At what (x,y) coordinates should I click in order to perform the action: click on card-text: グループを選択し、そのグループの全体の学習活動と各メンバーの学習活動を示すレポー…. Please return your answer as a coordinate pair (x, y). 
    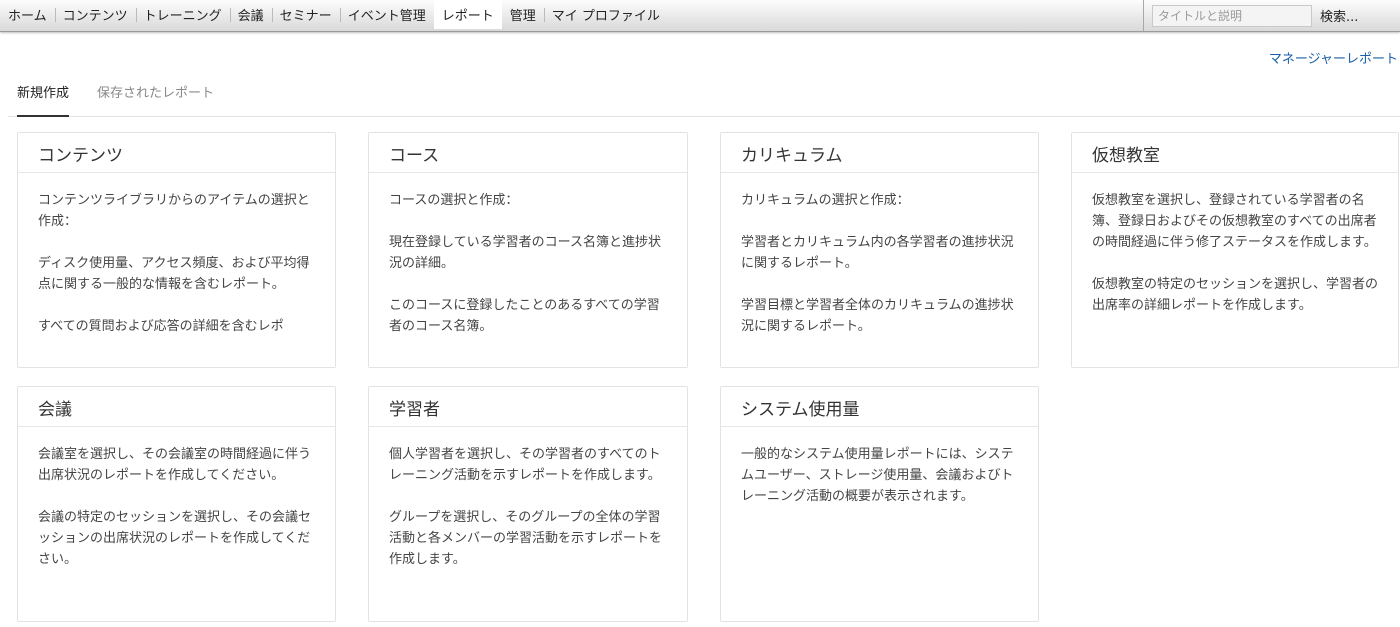
    Looking at the image, I should click on (526, 538).